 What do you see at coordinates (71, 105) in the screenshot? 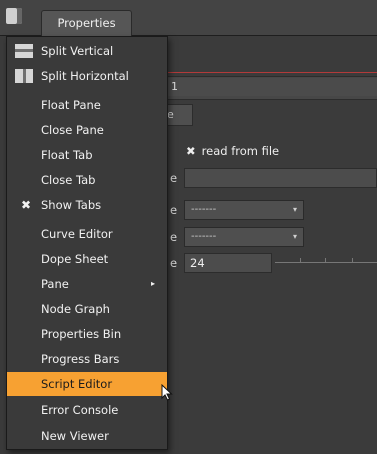
I see `menu-item-label: Float Pane` at bounding box center [71, 105].